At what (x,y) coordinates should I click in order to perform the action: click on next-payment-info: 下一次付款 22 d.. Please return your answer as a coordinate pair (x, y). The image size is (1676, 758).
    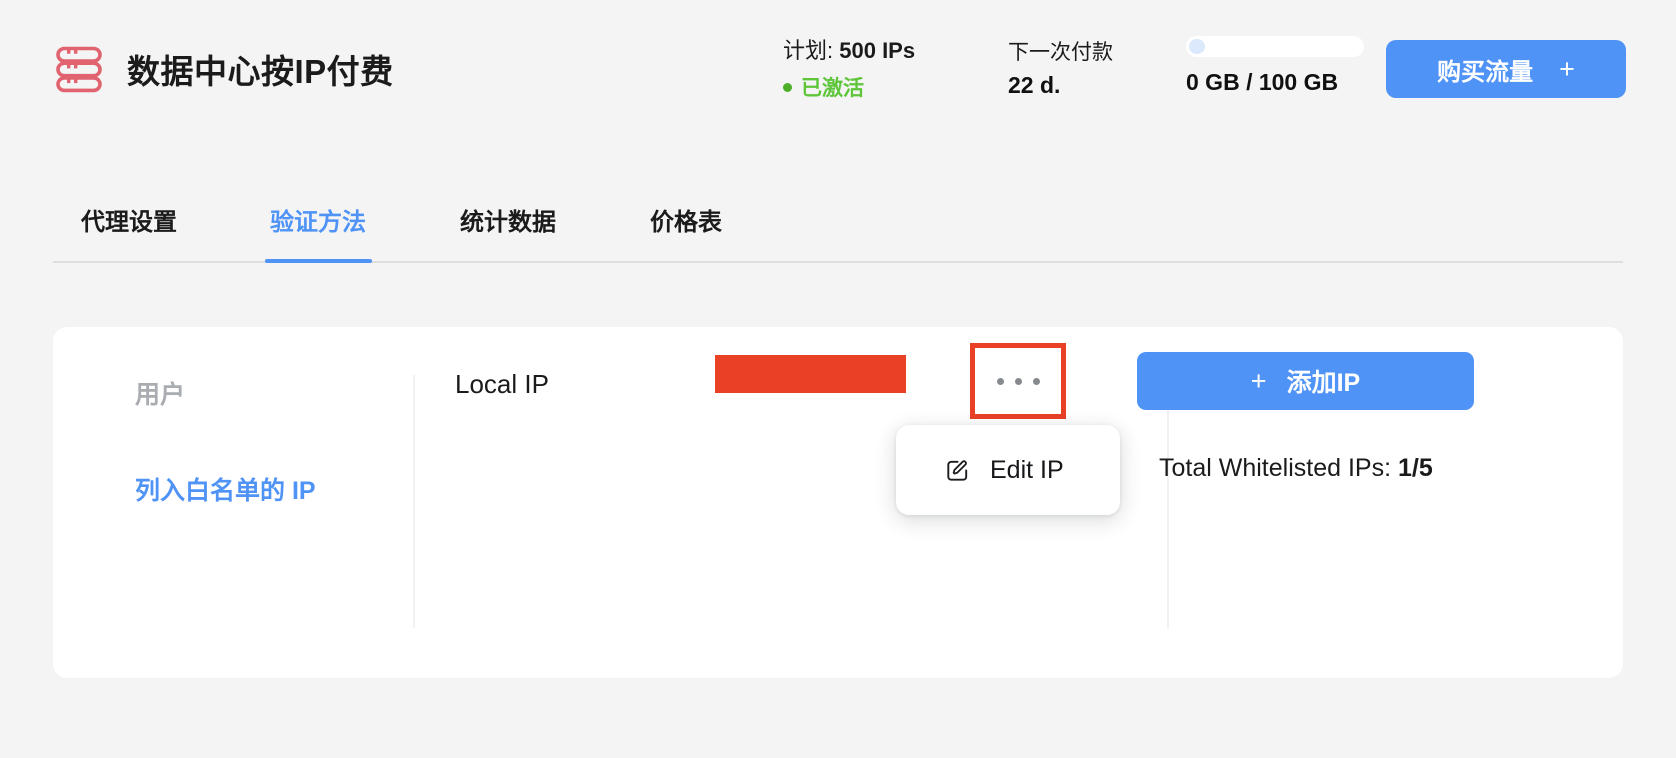
    Looking at the image, I should click on (1060, 67).